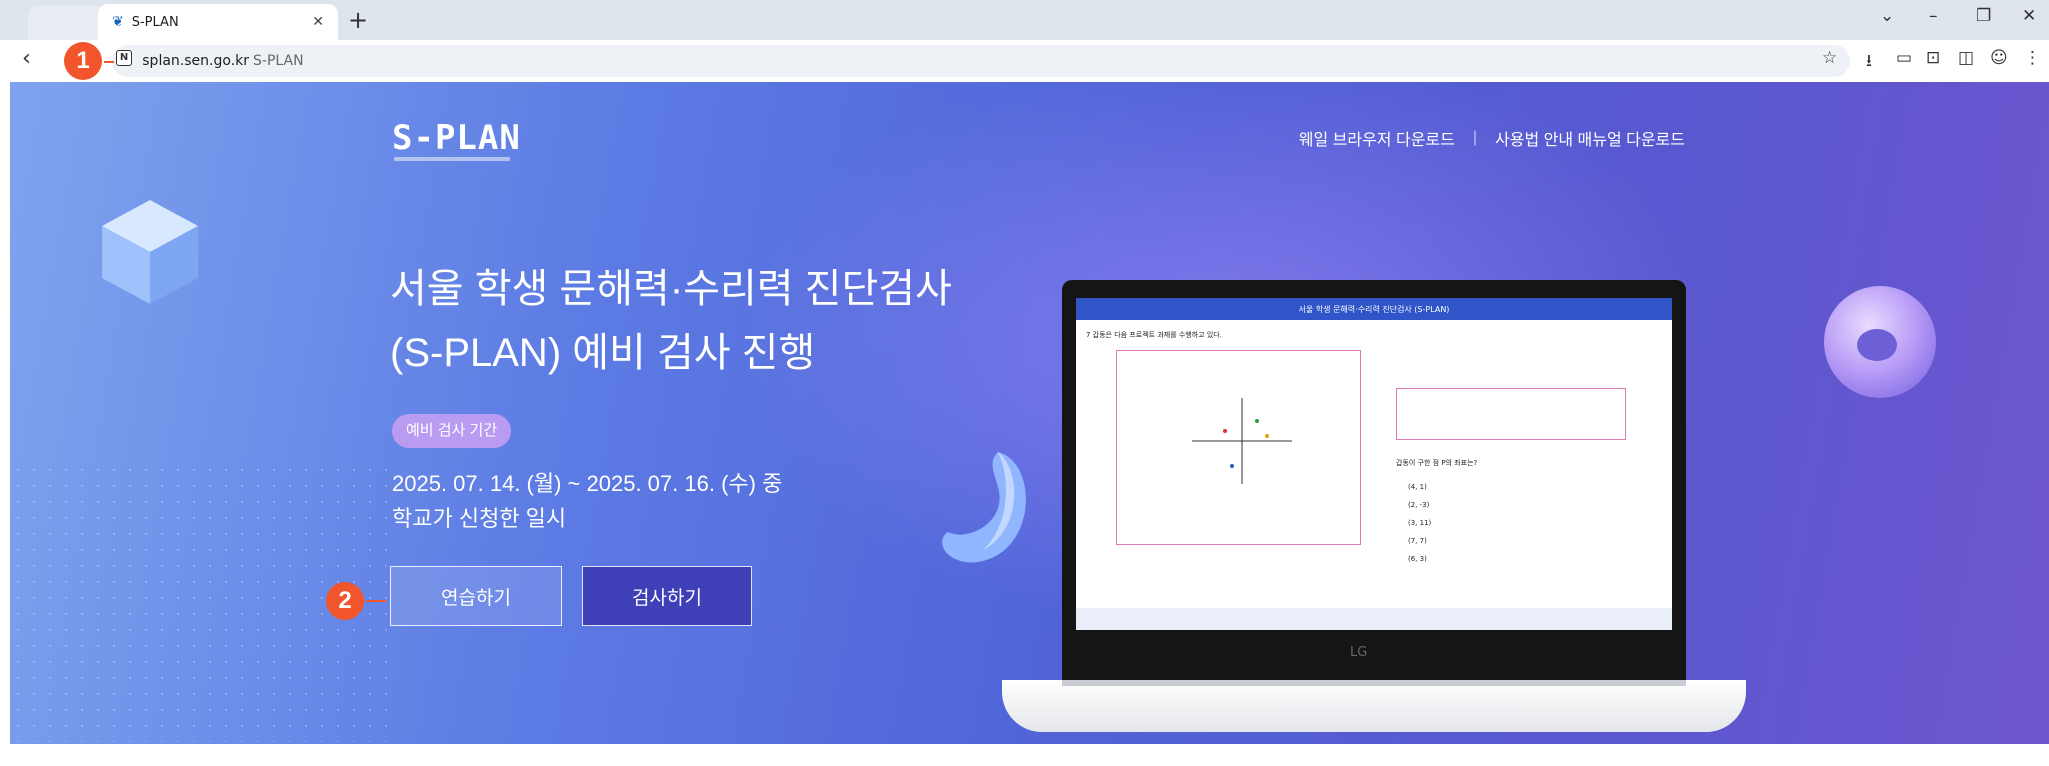  I want to click on naver-extension-icon: N, so click(124, 58).